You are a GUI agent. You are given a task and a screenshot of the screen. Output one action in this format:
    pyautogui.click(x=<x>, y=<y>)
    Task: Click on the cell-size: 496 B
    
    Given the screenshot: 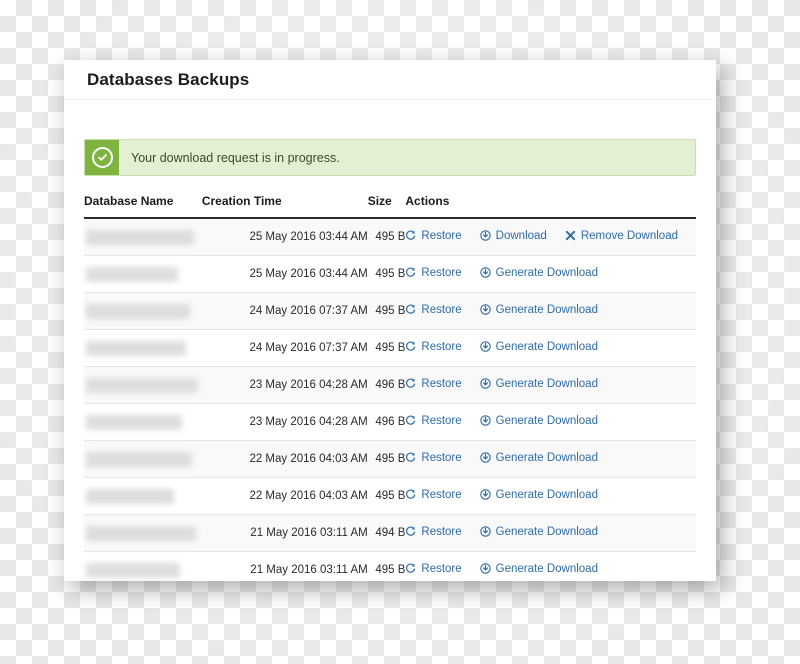 What is the action you would take?
    pyautogui.click(x=386, y=422)
    